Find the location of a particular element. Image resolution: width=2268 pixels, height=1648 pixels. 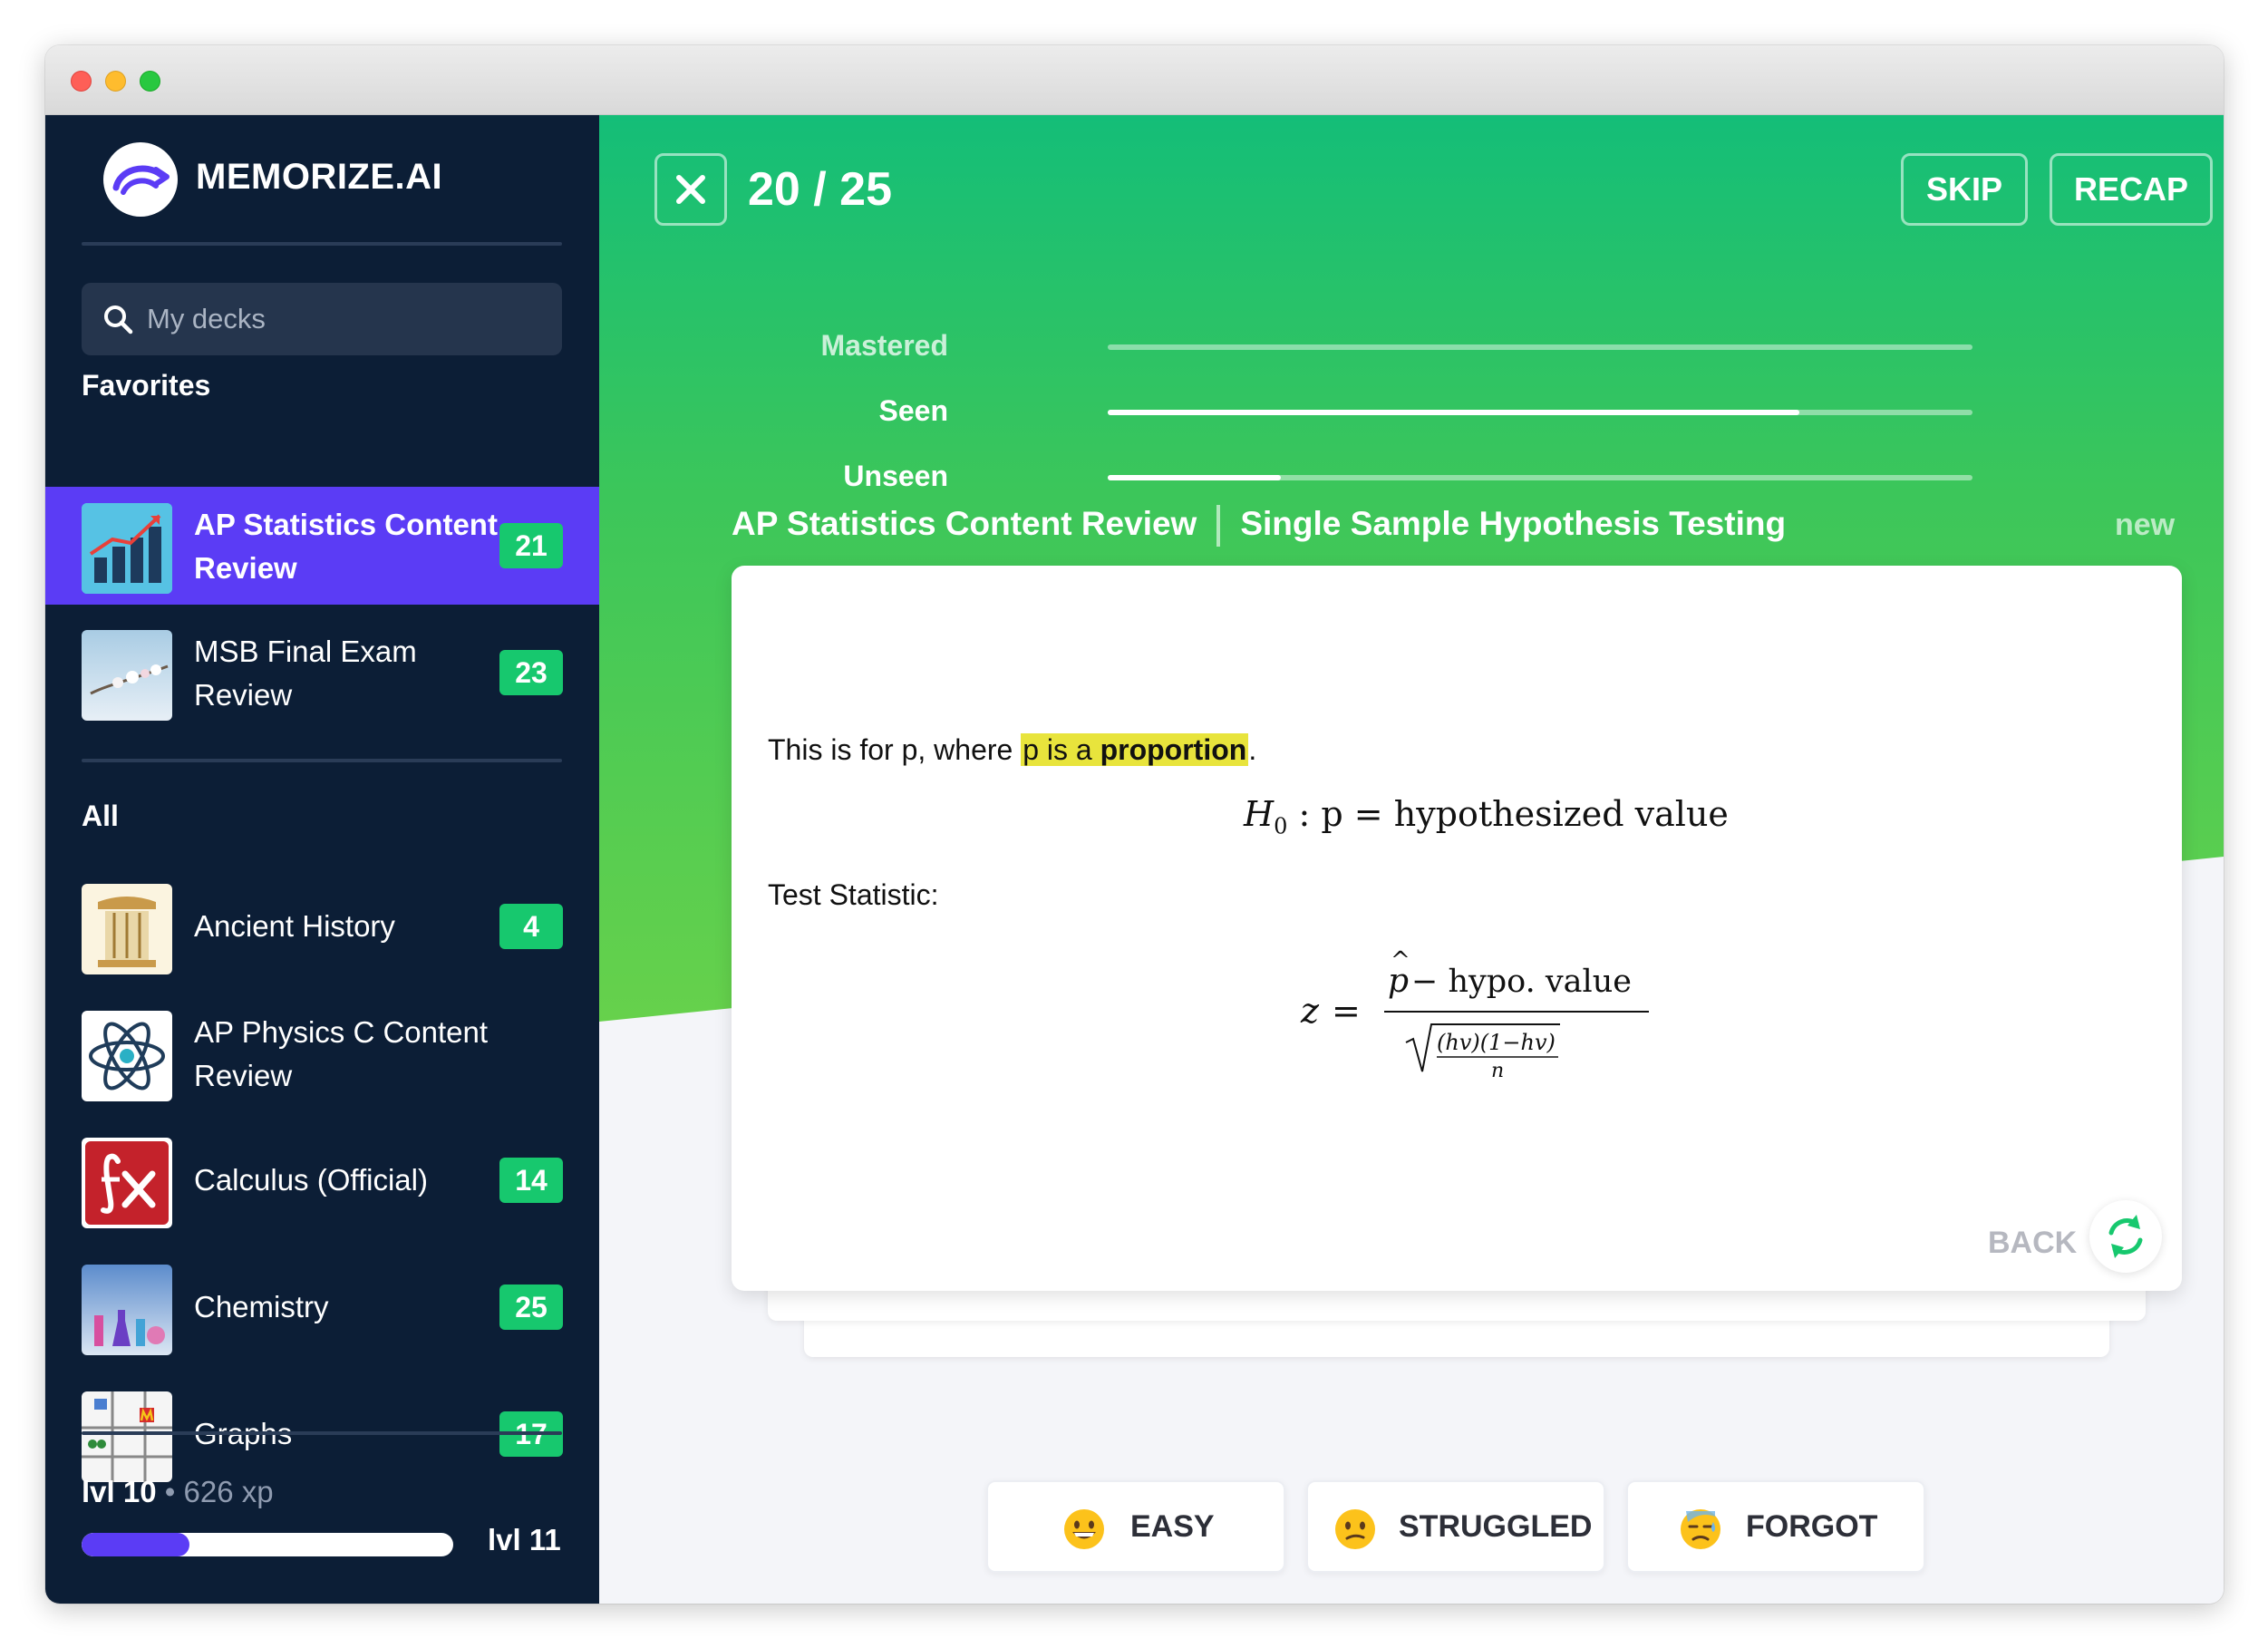

forgot-button: FORGOT is located at coordinates (1776, 1526).